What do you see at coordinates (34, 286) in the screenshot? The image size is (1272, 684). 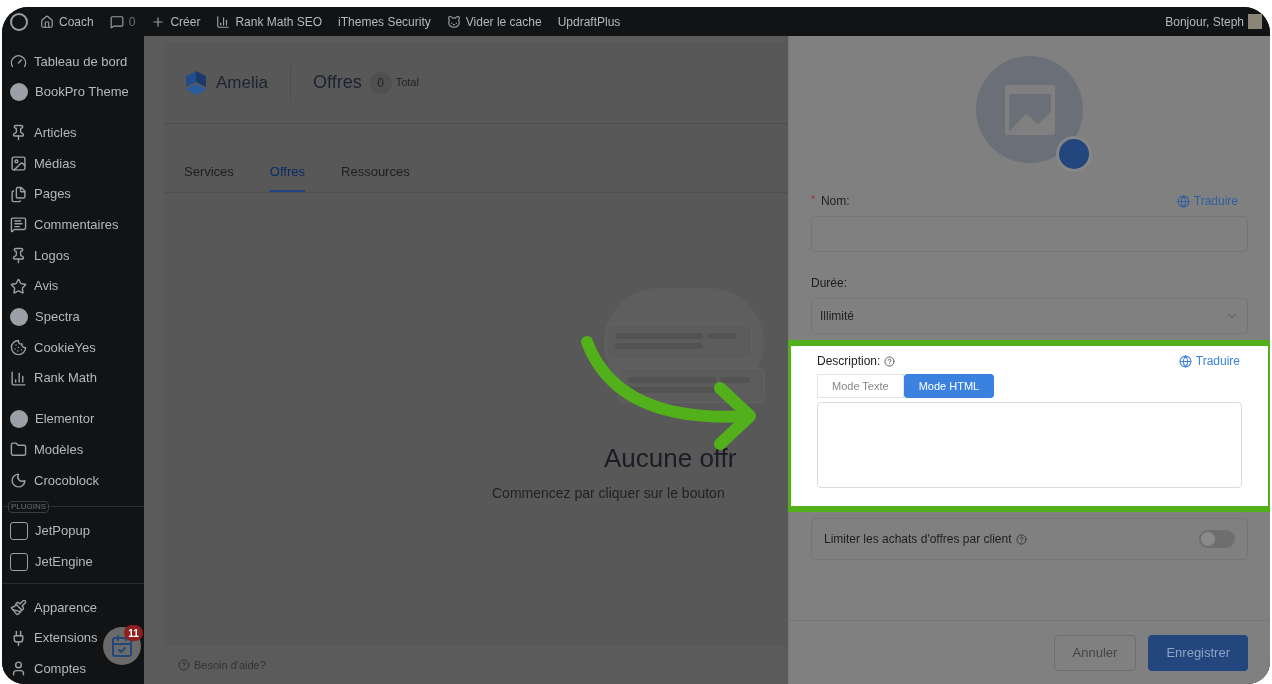 I see `sidebar-item: Avis` at bounding box center [34, 286].